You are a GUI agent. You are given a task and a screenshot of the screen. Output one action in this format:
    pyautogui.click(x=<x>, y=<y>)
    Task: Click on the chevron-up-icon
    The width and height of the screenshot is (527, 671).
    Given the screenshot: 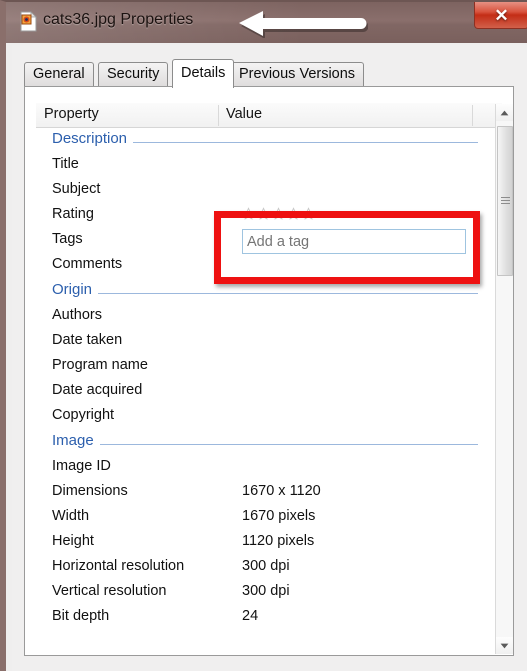 What is the action you would take?
    pyautogui.click(x=504, y=112)
    